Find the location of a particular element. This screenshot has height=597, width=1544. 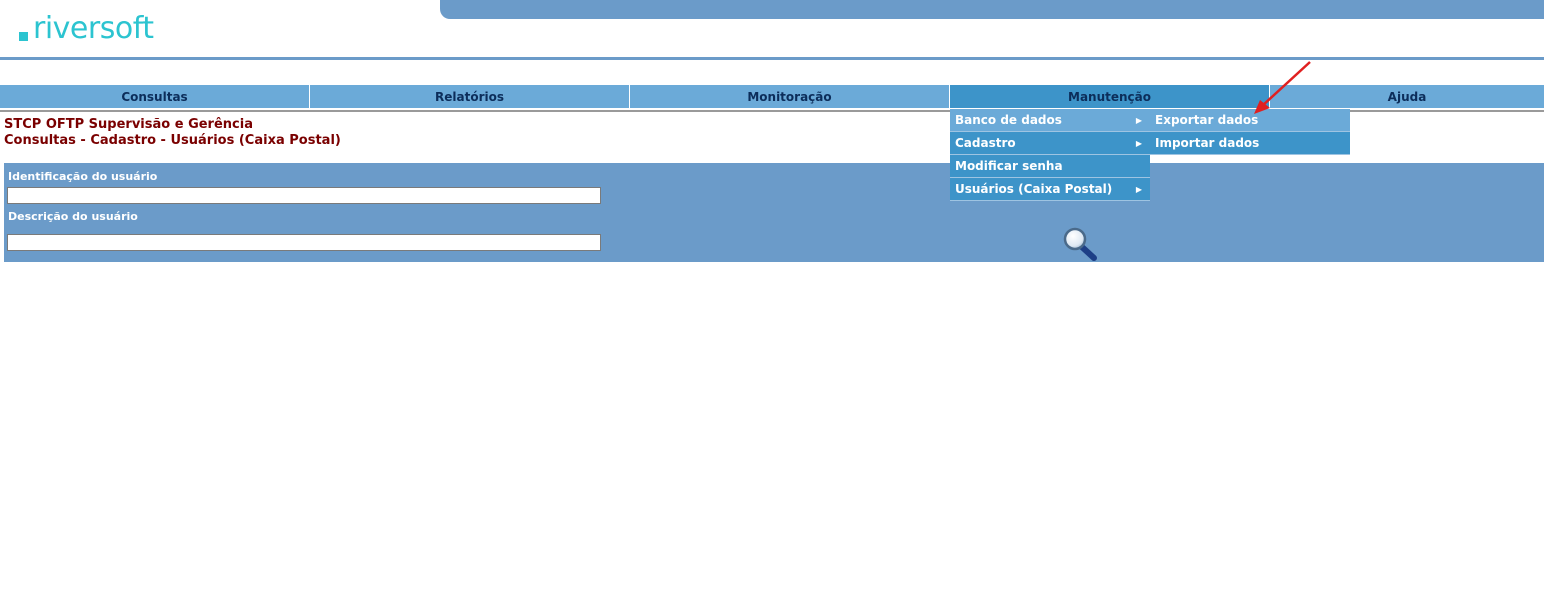

menu-item-usuarios-caixa-postal: Usuários (Caixa Postal) ▶ is located at coordinates (1050, 189).